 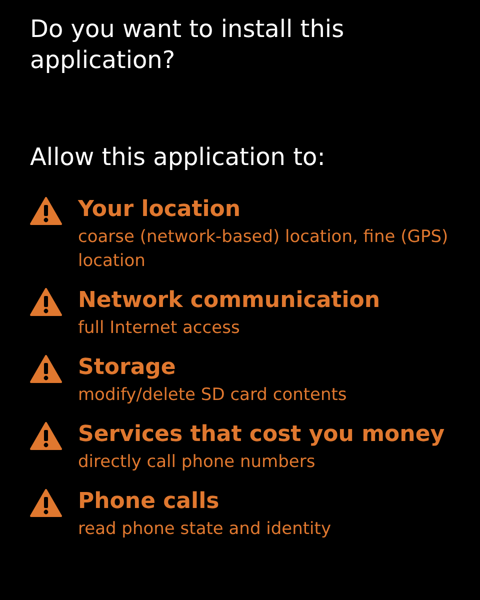 What do you see at coordinates (212, 395) in the screenshot?
I see `permission-detail: modify/delete SD card contents` at bounding box center [212, 395].